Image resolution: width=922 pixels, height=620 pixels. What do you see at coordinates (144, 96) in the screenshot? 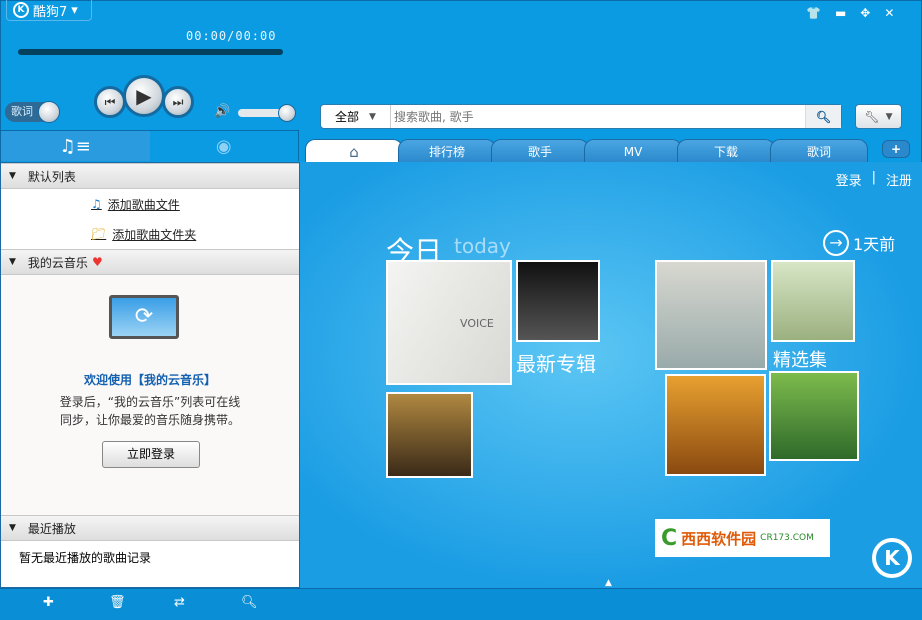
I see `play-button: ▶` at bounding box center [144, 96].